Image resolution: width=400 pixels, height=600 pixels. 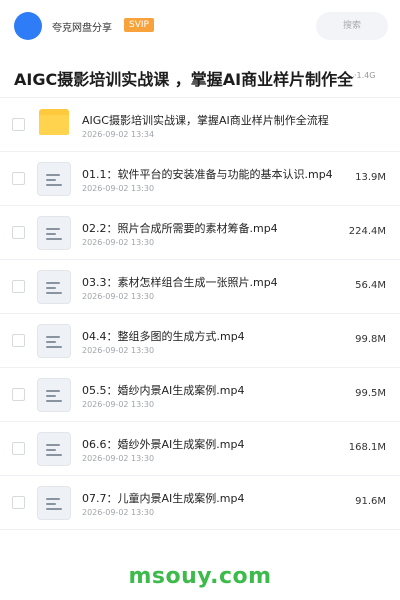 What do you see at coordinates (205, 120) in the screenshot?
I see `file-name: AIGC摄影培训实战课，掌握AI商业样片制作全流程` at bounding box center [205, 120].